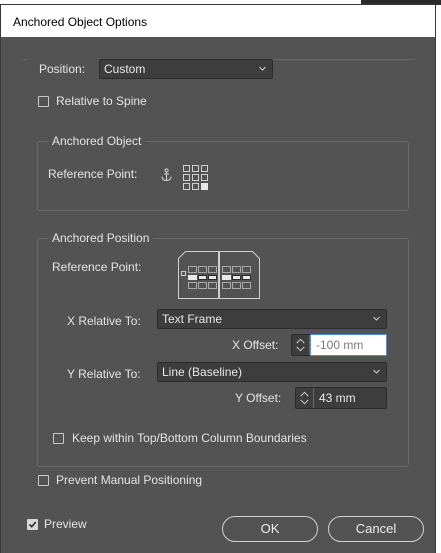 The image size is (441, 553). I want to click on x-relative-to-label: X Relative To:, so click(104, 321).